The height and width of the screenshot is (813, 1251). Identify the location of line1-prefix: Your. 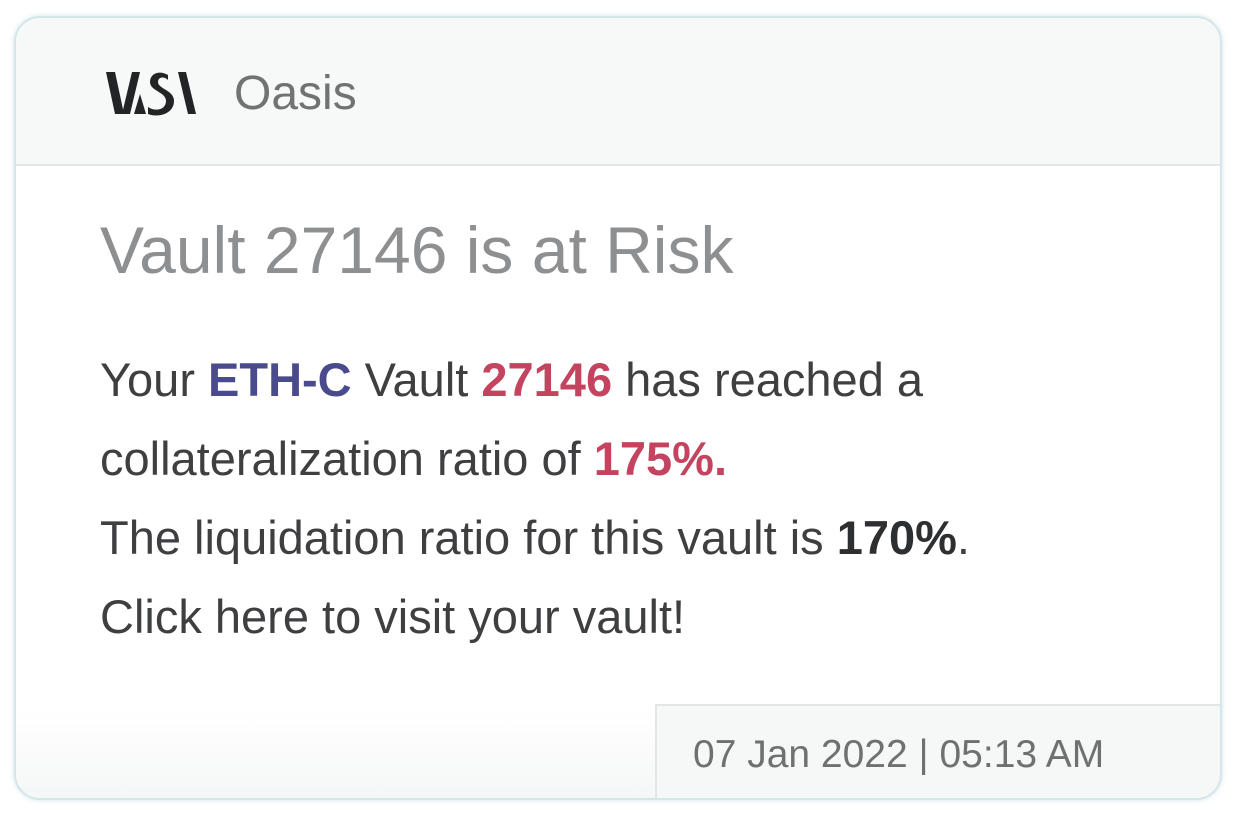
(154, 379).